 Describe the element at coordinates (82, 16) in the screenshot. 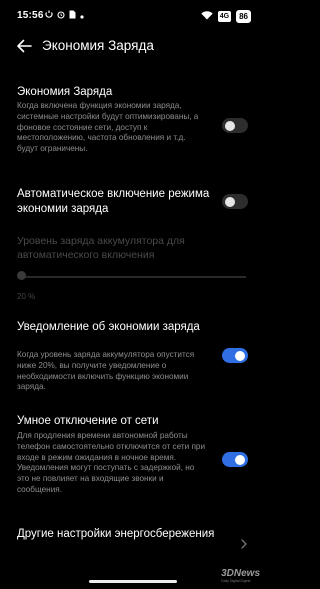

I see `dot-icon` at that location.